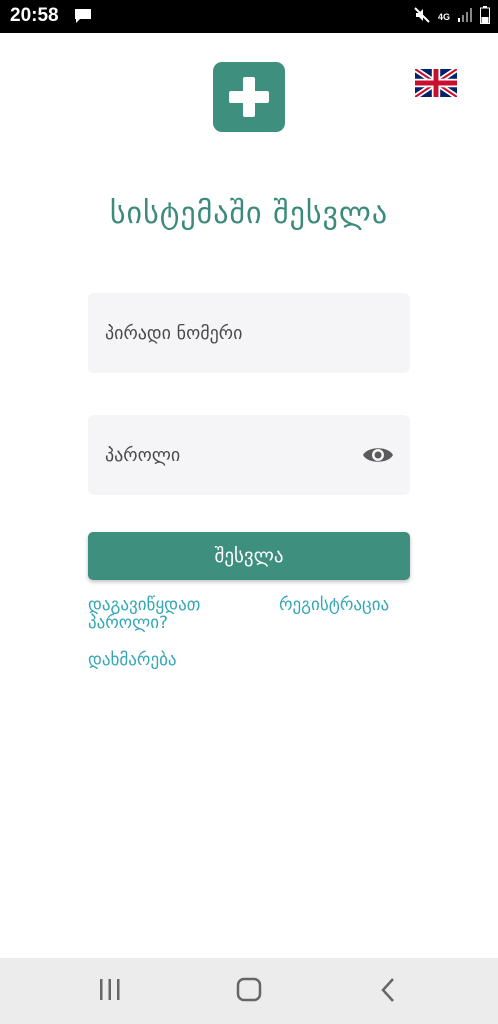 Image resolution: width=498 pixels, height=1024 pixels. I want to click on login-button: შესვლა, so click(249, 556).